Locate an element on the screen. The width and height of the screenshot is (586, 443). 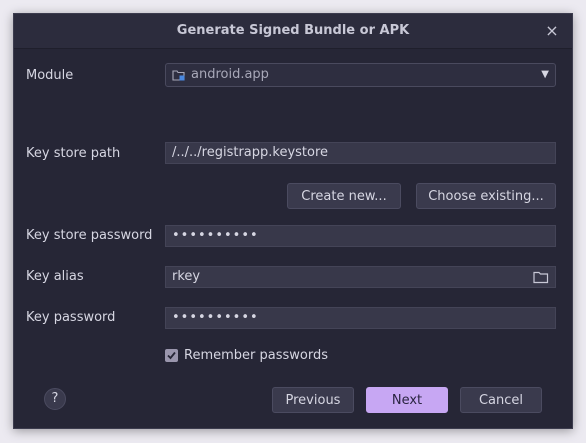
key-store-password-label: Key store password is located at coordinates (89, 235).